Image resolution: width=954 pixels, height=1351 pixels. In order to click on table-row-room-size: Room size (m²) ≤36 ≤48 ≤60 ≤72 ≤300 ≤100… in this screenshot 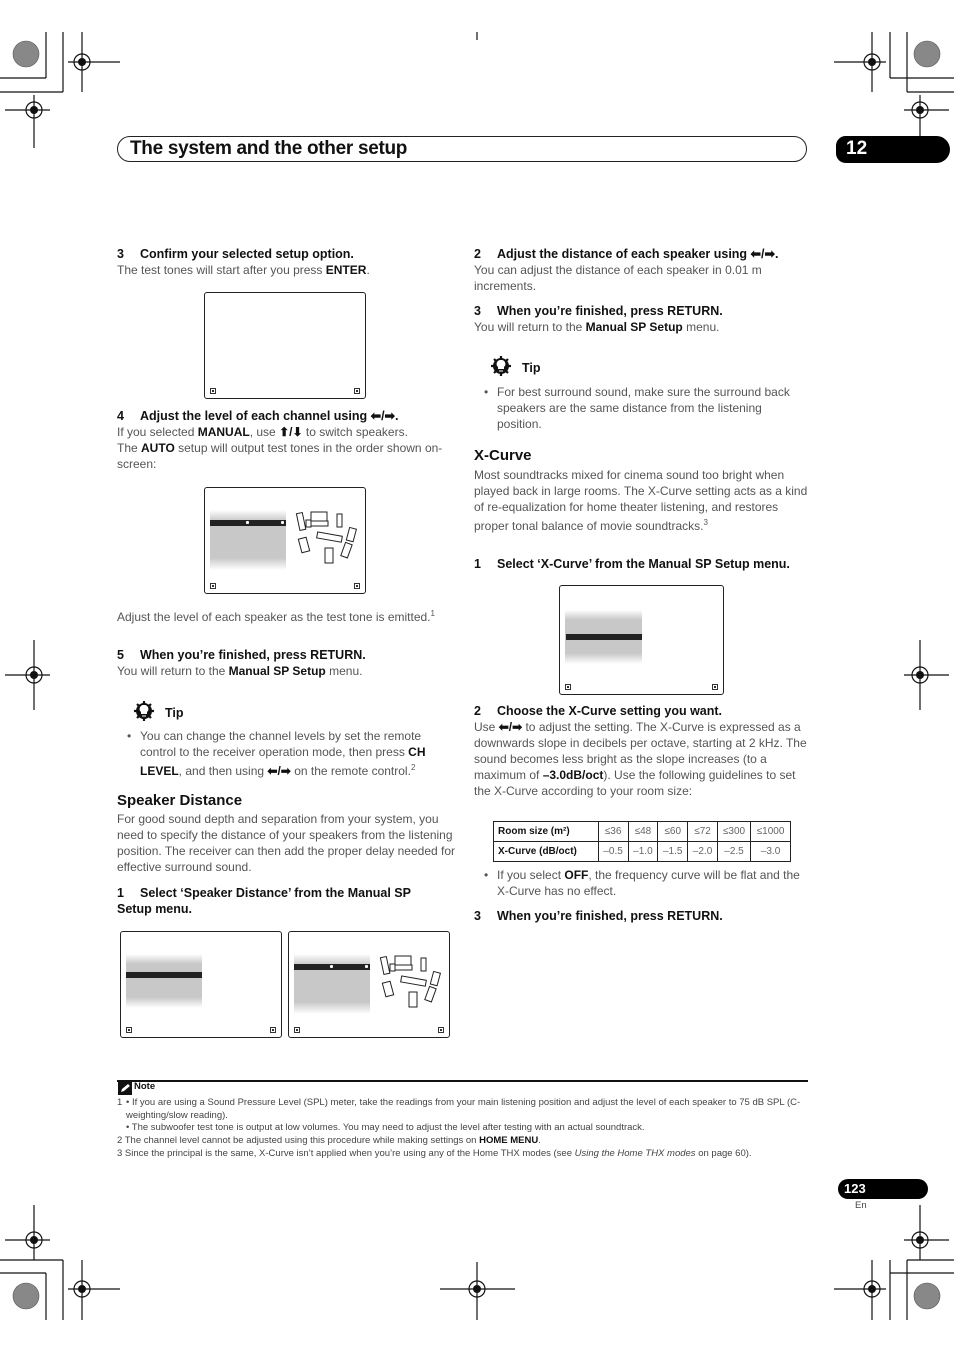, I will do `click(642, 831)`.